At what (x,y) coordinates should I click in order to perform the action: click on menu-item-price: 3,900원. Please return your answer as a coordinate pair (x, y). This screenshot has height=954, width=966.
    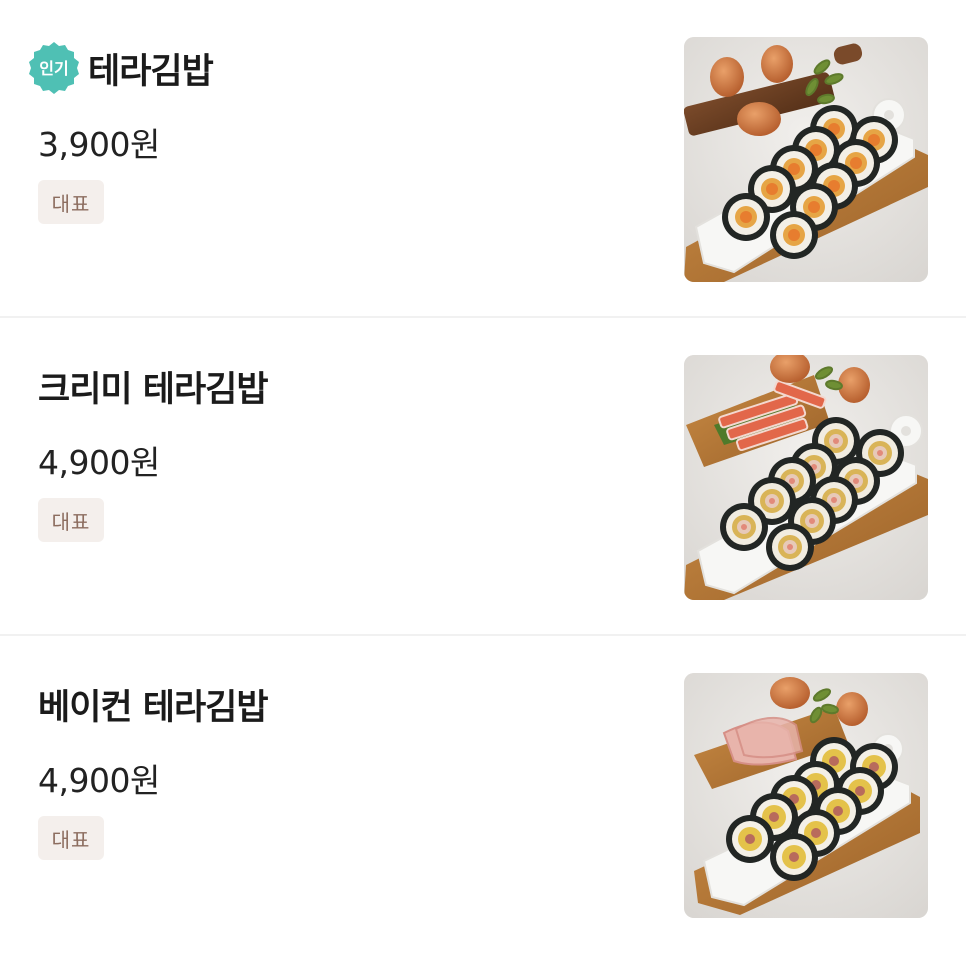
    Looking at the image, I should click on (99, 144).